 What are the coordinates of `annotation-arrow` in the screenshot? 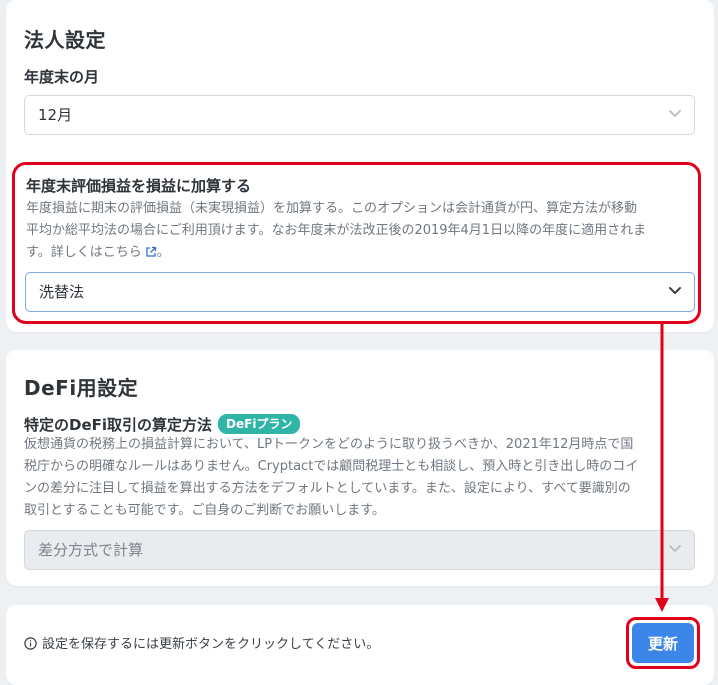 It's located at (662, 468).